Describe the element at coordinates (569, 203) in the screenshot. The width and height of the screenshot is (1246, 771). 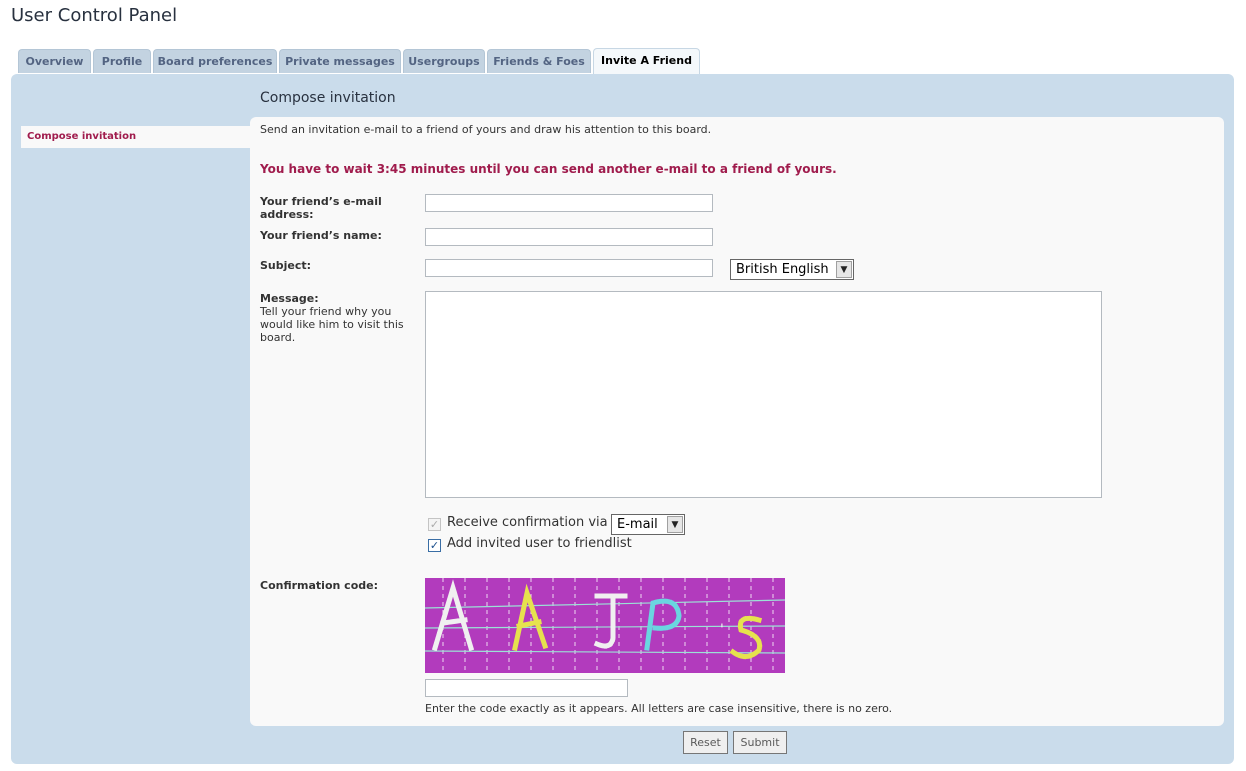
I see `email-field` at that location.